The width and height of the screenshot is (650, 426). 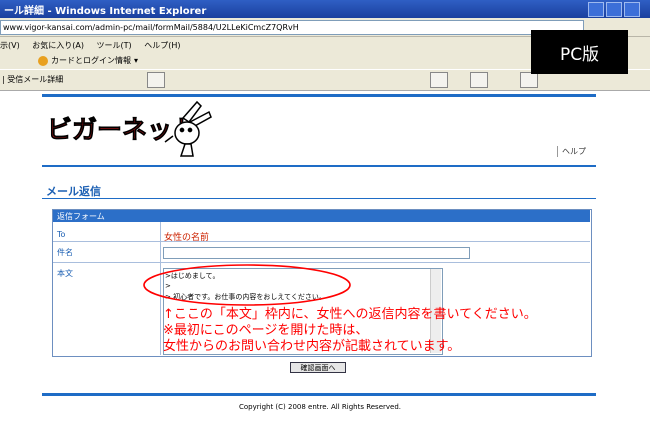 I want to click on form-row-divider, so click(x=321, y=241).